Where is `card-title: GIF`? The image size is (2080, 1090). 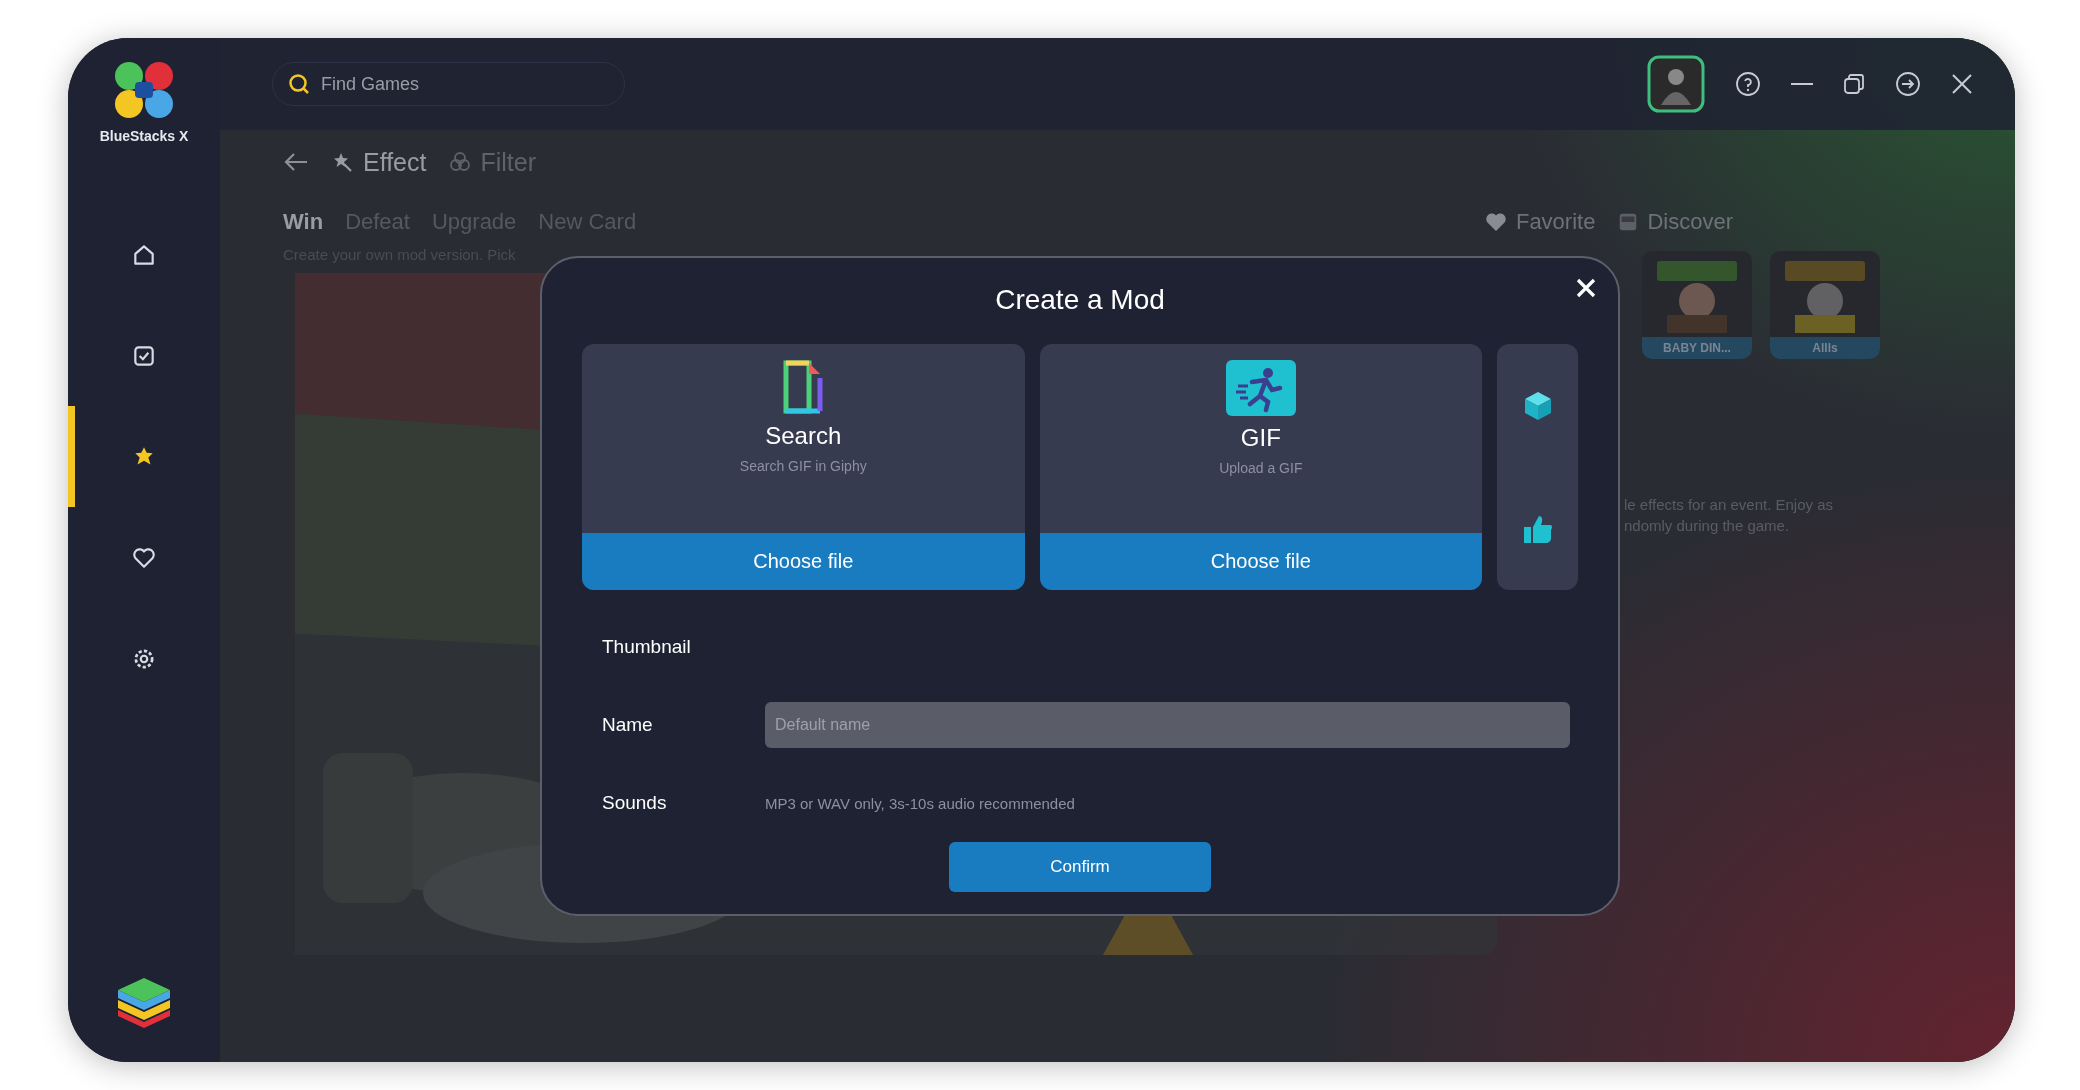 card-title: GIF is located at coordinates (1260, 438).